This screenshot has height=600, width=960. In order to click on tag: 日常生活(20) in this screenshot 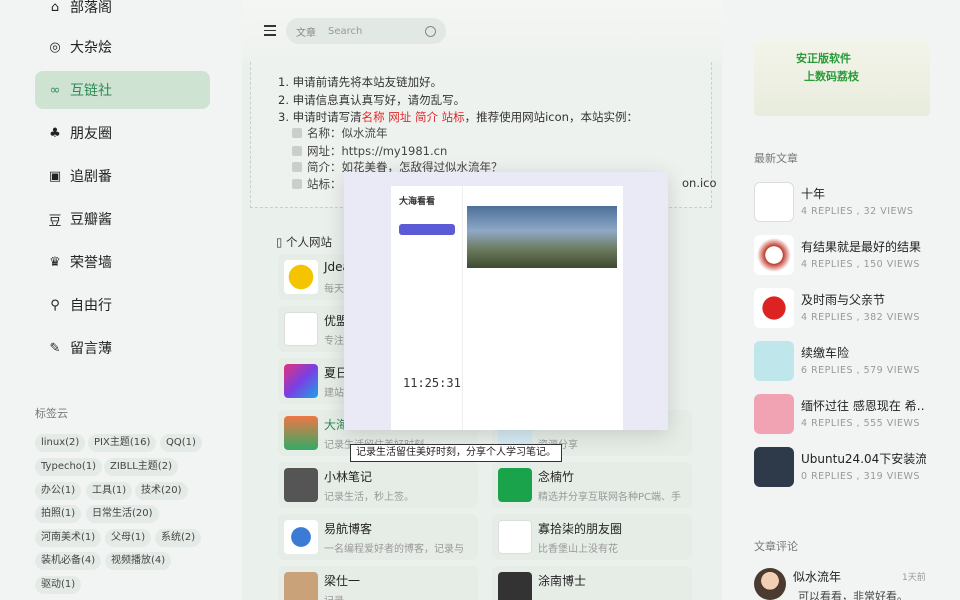, I will do `click(122, 514)`.